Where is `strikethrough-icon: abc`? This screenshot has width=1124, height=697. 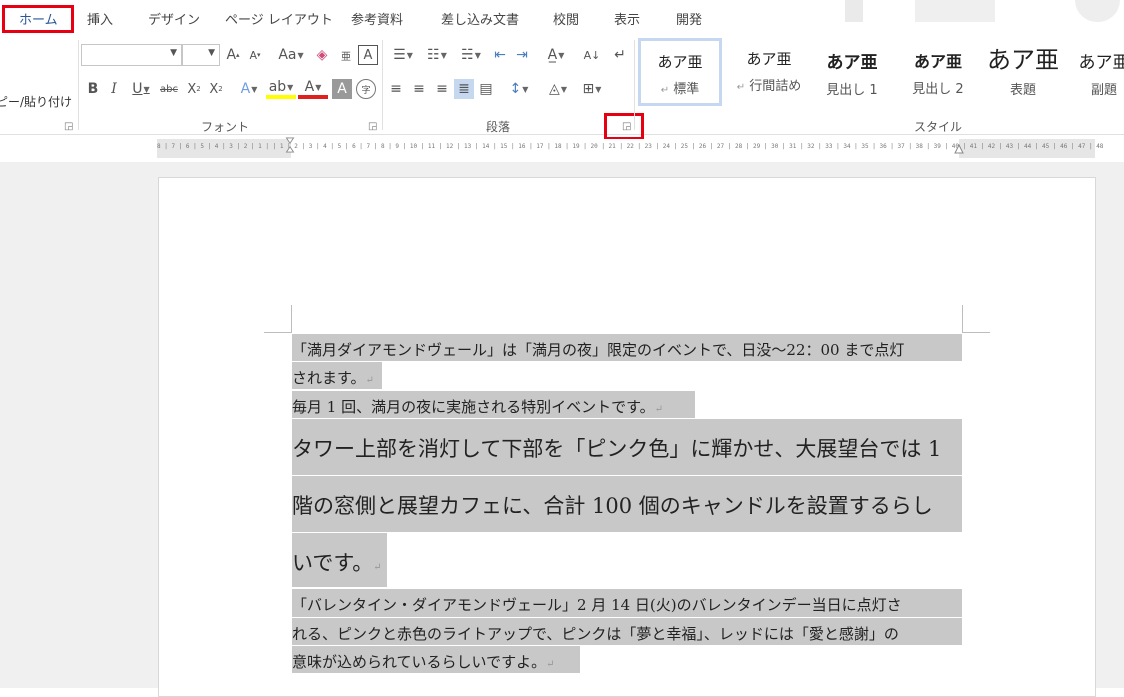
strikethrough-icon: abc is located at coordinates (169, 89).